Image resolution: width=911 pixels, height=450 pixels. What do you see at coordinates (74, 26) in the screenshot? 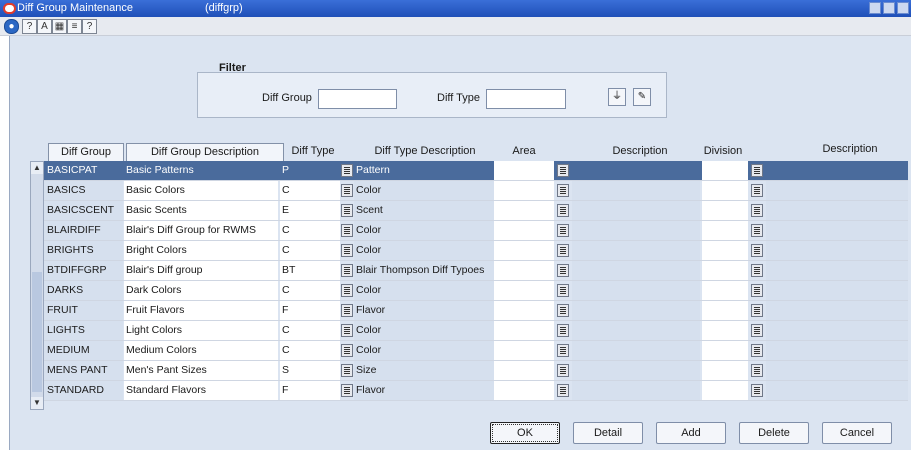
I see `notes-icon: ≡` at bounding box center [74, 26].